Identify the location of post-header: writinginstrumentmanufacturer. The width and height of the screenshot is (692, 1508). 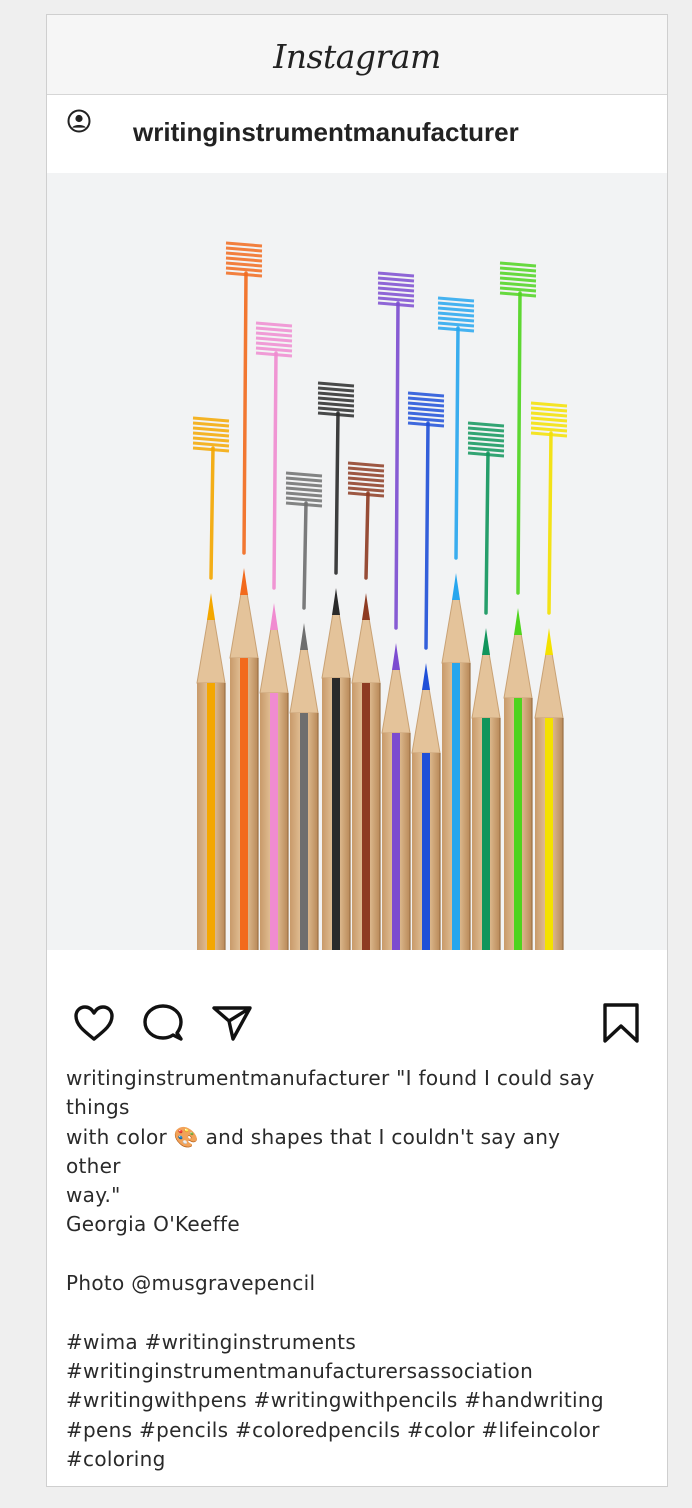
(357, 134).